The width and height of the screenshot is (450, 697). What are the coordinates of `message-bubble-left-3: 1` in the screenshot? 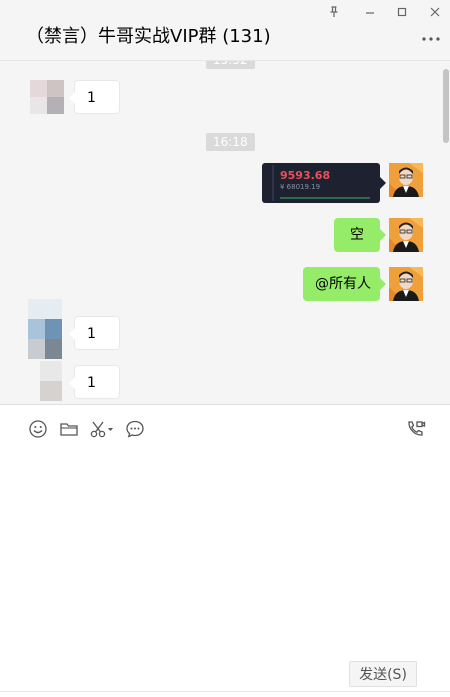 It's located at (94, 382).